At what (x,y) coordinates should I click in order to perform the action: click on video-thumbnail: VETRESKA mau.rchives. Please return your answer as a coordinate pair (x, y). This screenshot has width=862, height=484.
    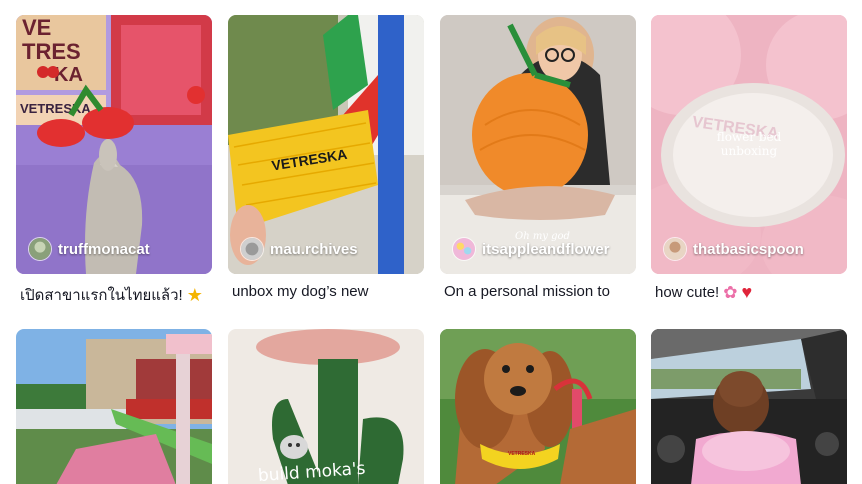
    Looking at the image, I should click on (326, 144).